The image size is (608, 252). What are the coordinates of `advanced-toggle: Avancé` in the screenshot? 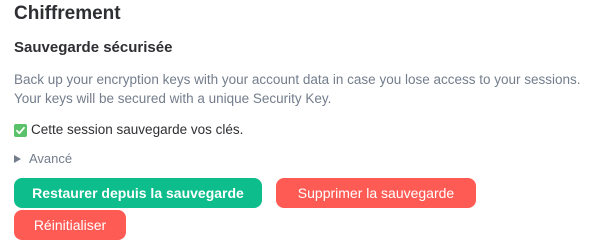 It's located at (304, 159).